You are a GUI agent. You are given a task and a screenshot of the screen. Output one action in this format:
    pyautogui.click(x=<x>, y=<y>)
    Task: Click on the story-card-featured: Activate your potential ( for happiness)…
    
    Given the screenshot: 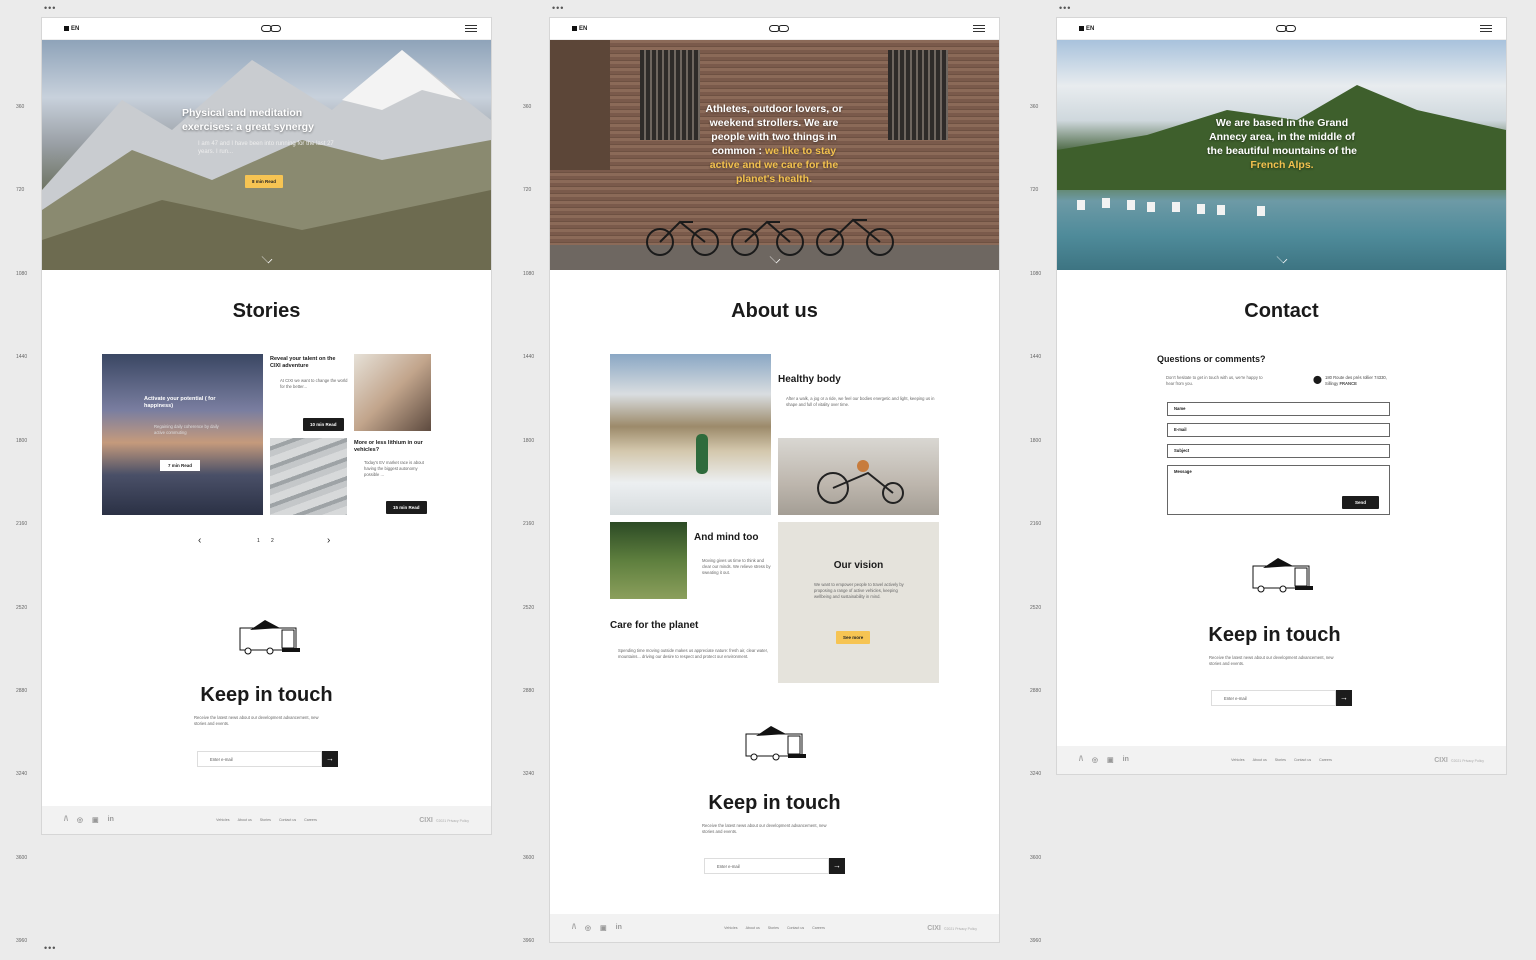 What is the action you would take?
    pyautogui.click(x=182, y=434)
    